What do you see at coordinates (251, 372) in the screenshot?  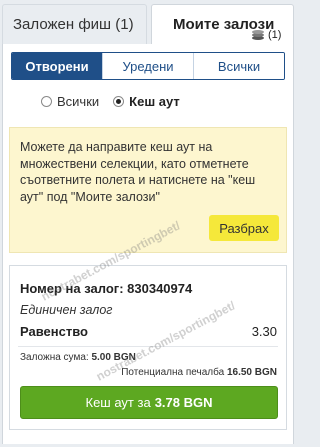 I see `potential-win-value: 16.50 BGN` at bounding box center [251, 372].